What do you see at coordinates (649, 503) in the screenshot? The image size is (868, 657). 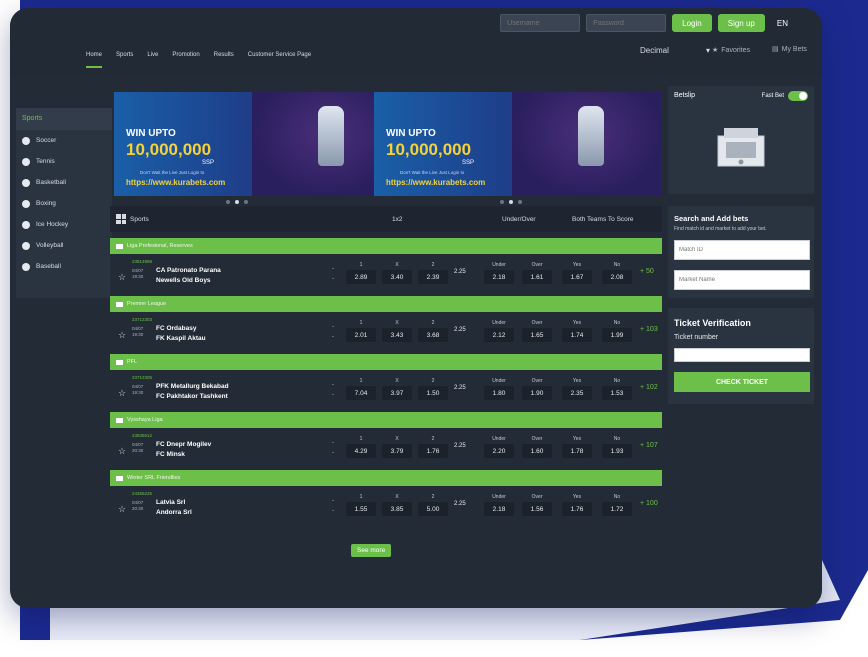 I see `more-markets-link: + 100` at bounding box center [649, 503].